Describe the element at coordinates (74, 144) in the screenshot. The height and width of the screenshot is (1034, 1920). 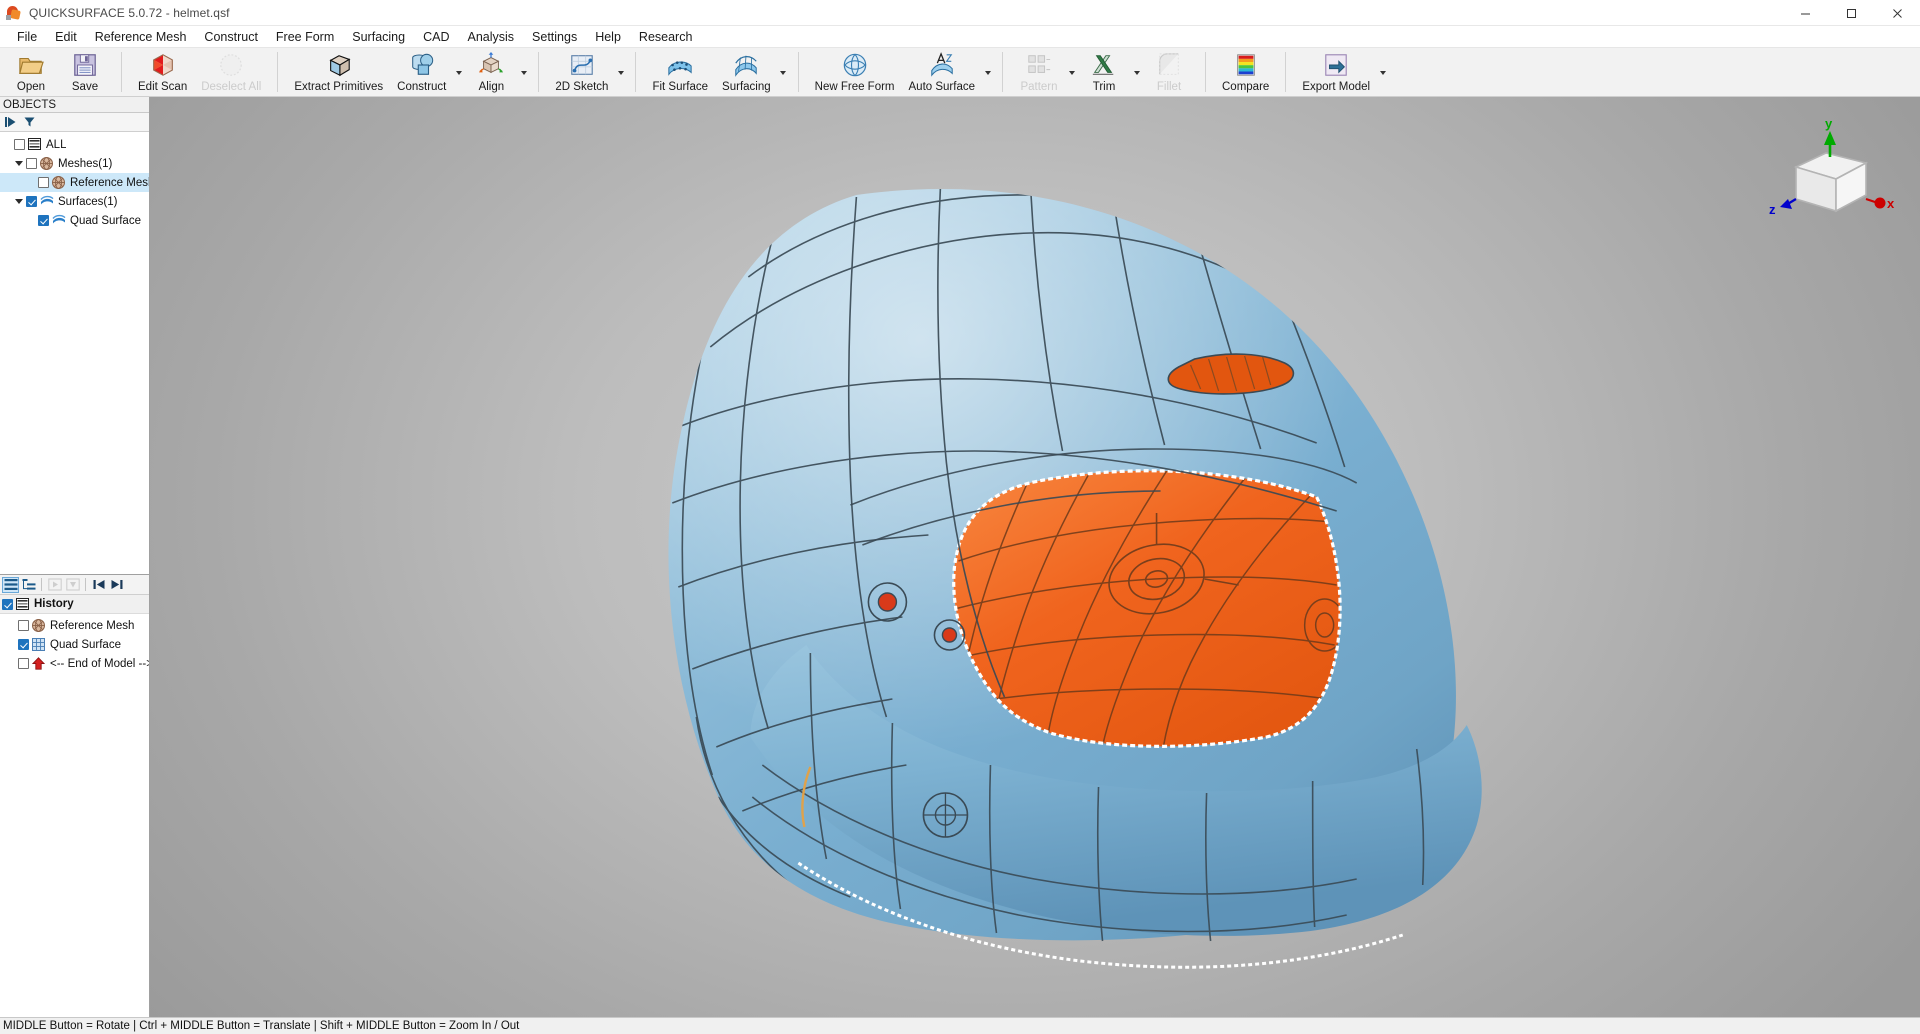
I see `tree-item-all: ALL` at that location.